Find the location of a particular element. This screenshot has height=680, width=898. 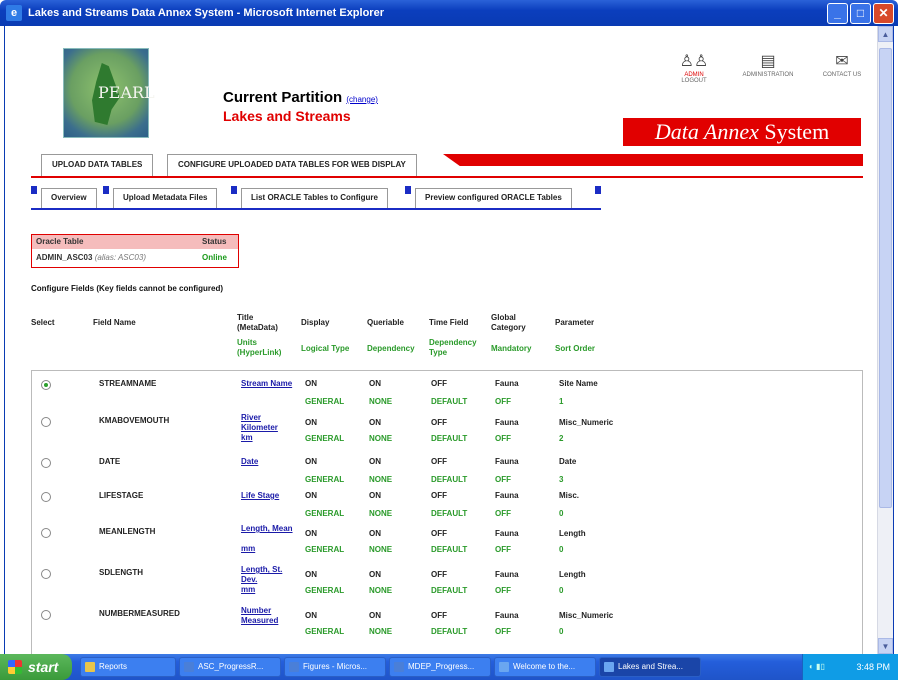

field-sort-order-value: 1 is located at coordinates (561, 401).